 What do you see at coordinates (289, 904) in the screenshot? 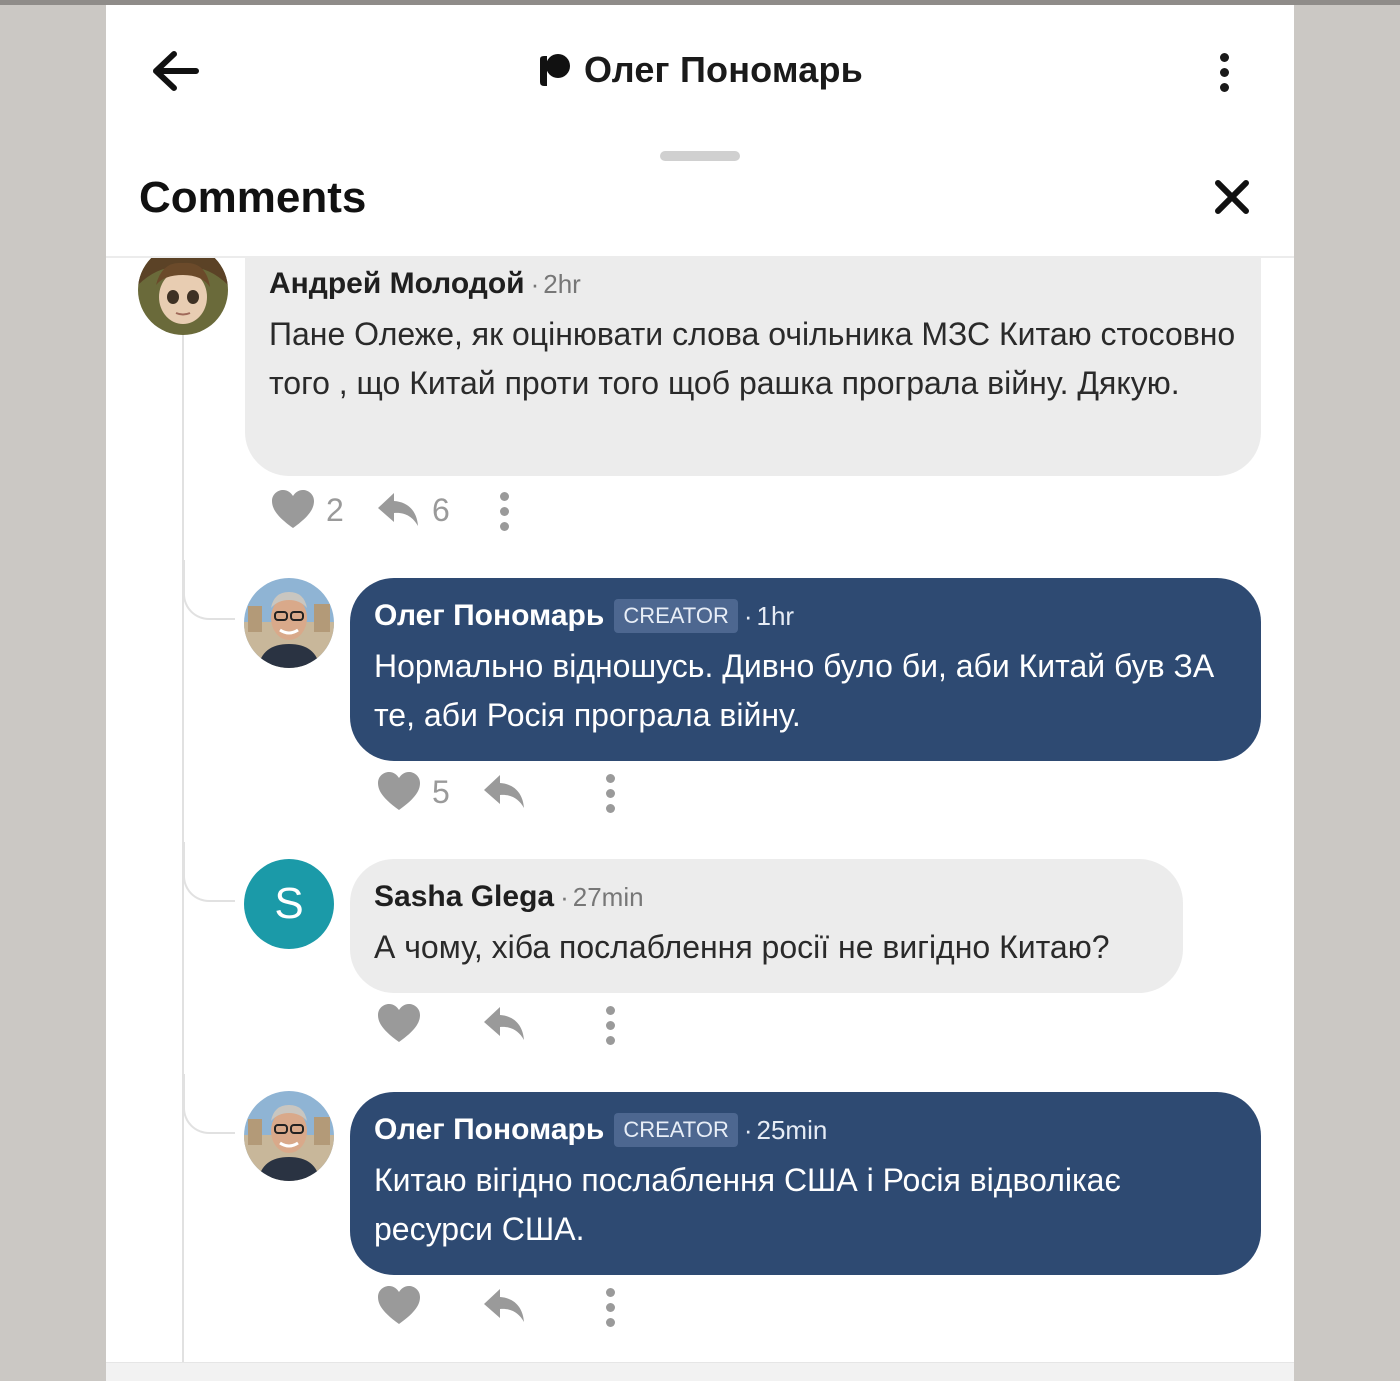
I see `avatar: S` at bounding box center [289, 904].